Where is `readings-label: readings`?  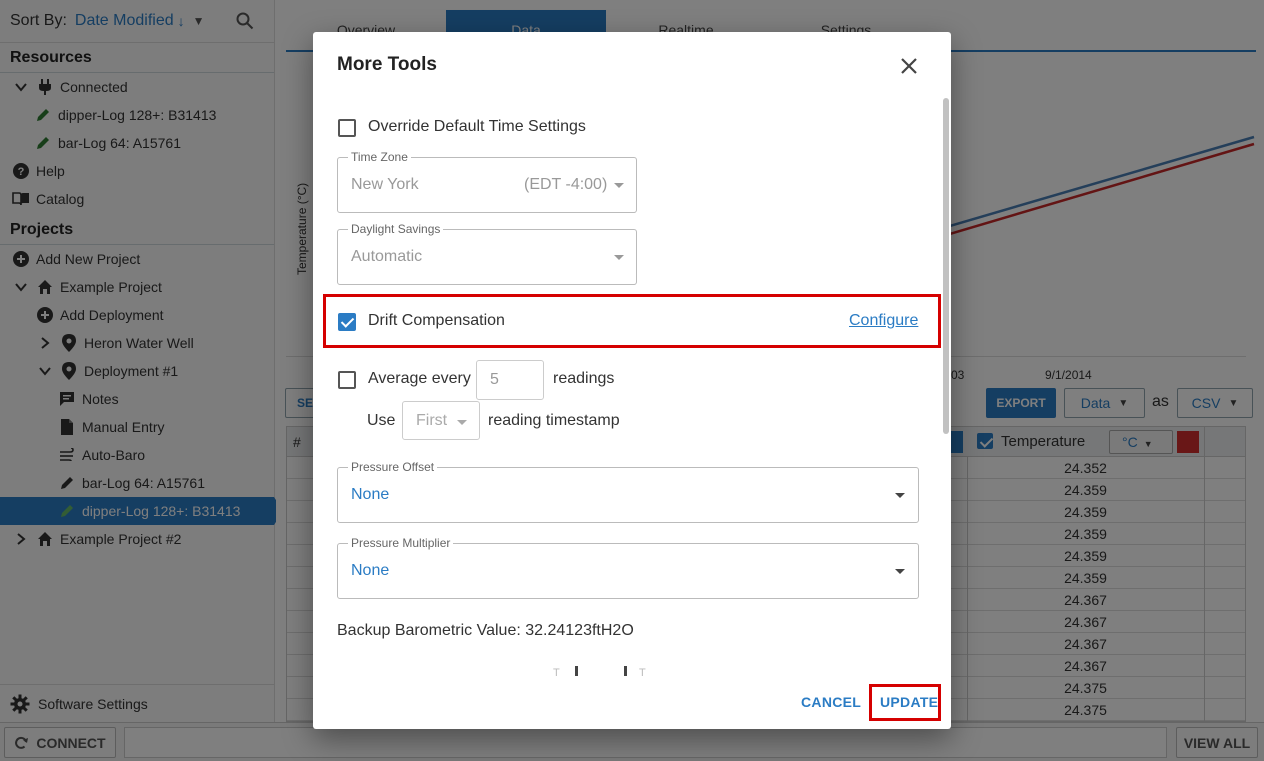 readings-label: readings is located at coordinates (584, 378).